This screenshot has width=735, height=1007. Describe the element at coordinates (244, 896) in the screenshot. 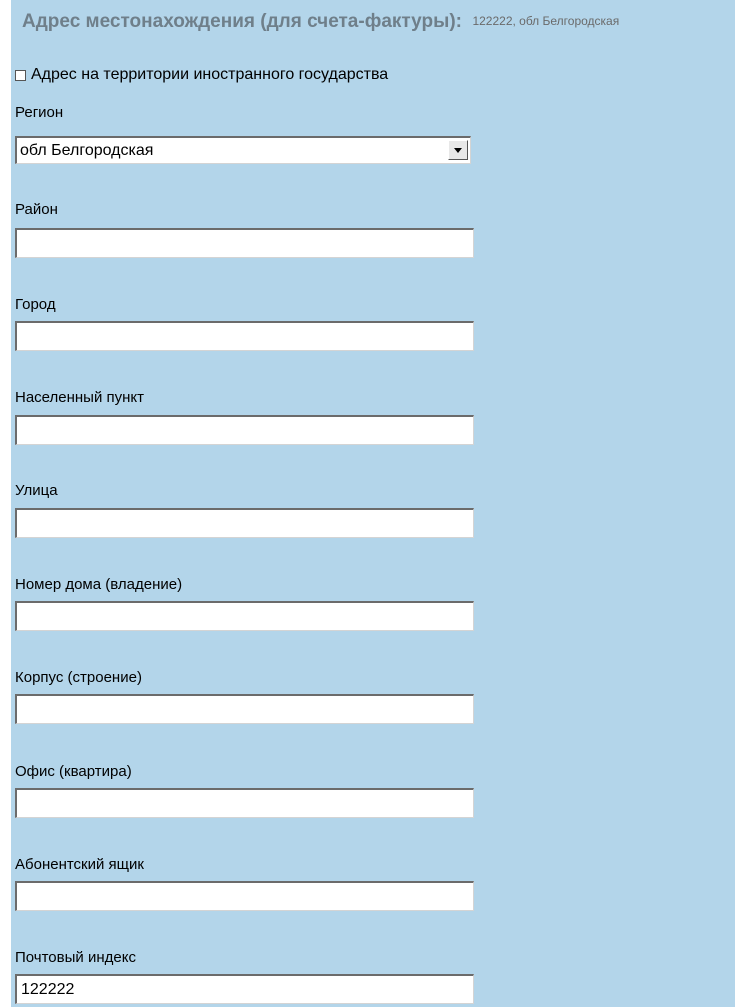

I see `po-box-input` at that location.